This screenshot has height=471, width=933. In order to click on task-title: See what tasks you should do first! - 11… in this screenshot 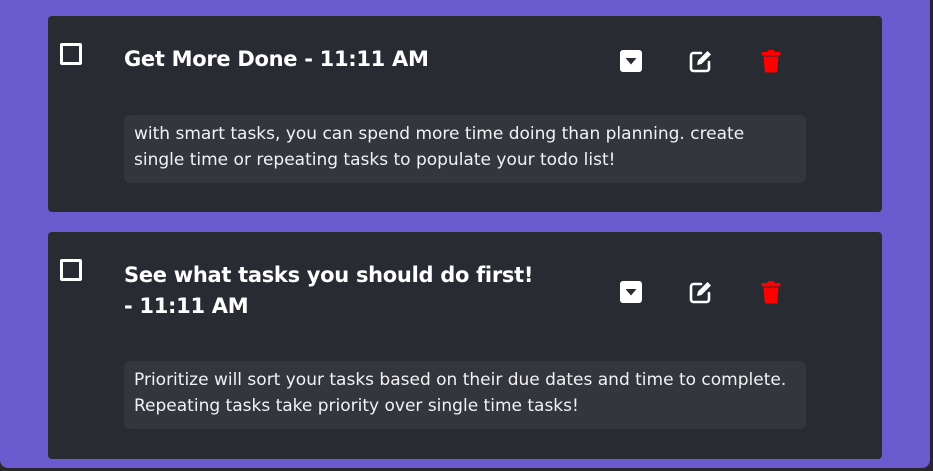, I will do `click(329, 290)`.